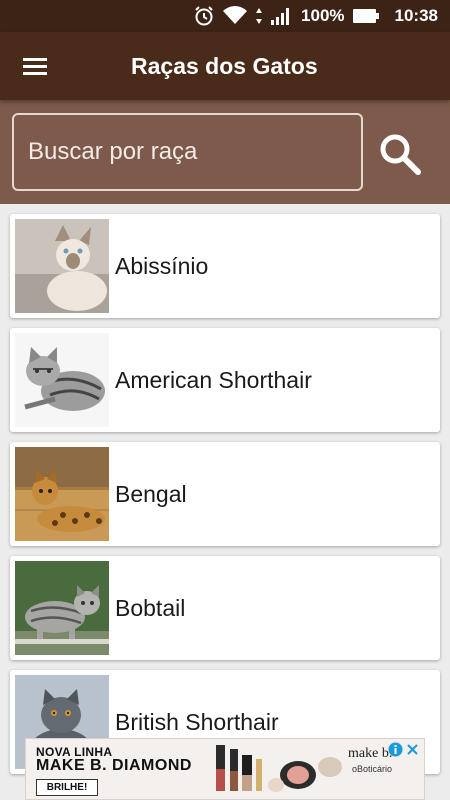 This screenshot has width=450, height=800. I want to click on data-transfer-icon, so click(259, 16).